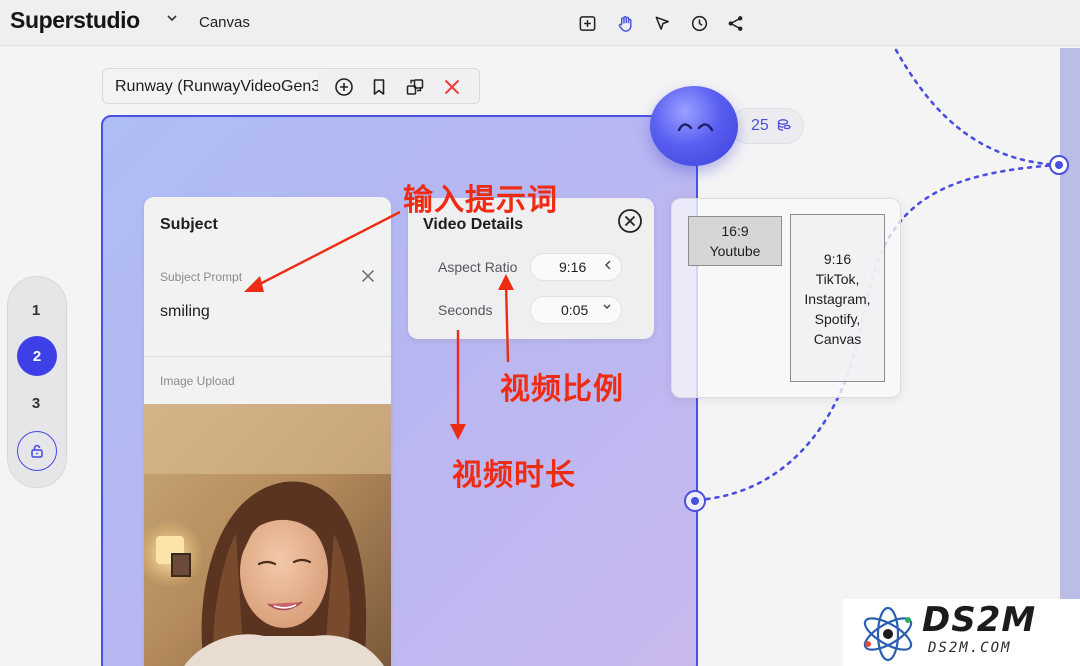 The width and height of the screenshot is (1080, 666). Describe the element at coordinates (379, 325) in the screenshot. I see `annotation-arrows` at that location.